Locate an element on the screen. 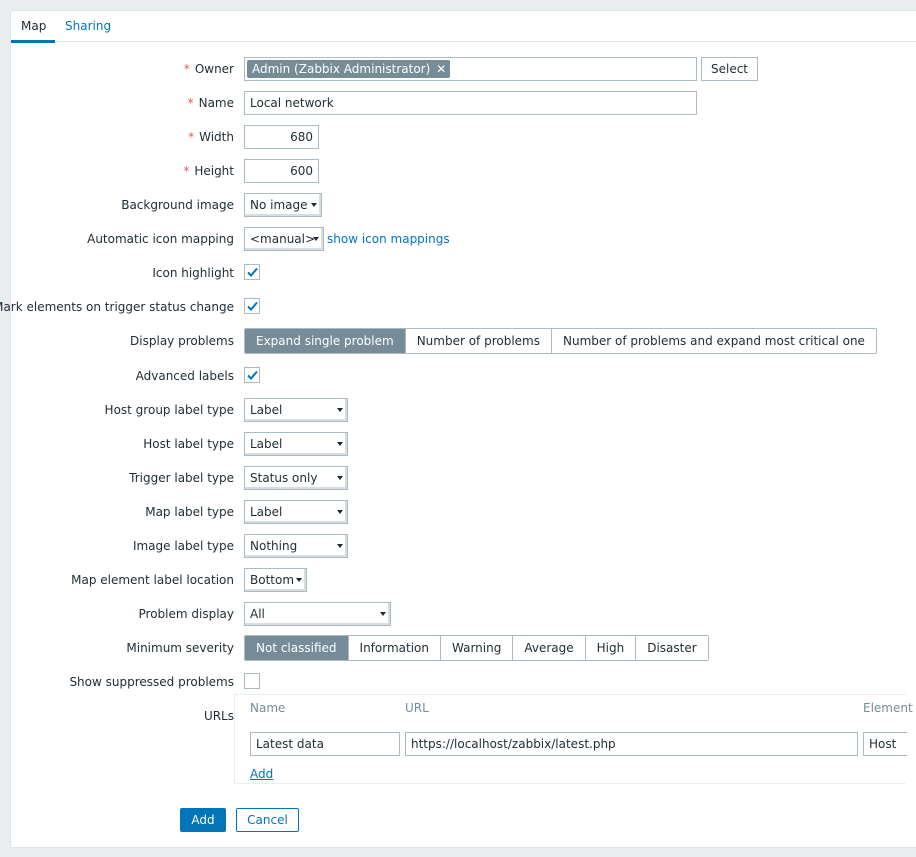  background-image-label: Background image is located at coordinates (177, 205).